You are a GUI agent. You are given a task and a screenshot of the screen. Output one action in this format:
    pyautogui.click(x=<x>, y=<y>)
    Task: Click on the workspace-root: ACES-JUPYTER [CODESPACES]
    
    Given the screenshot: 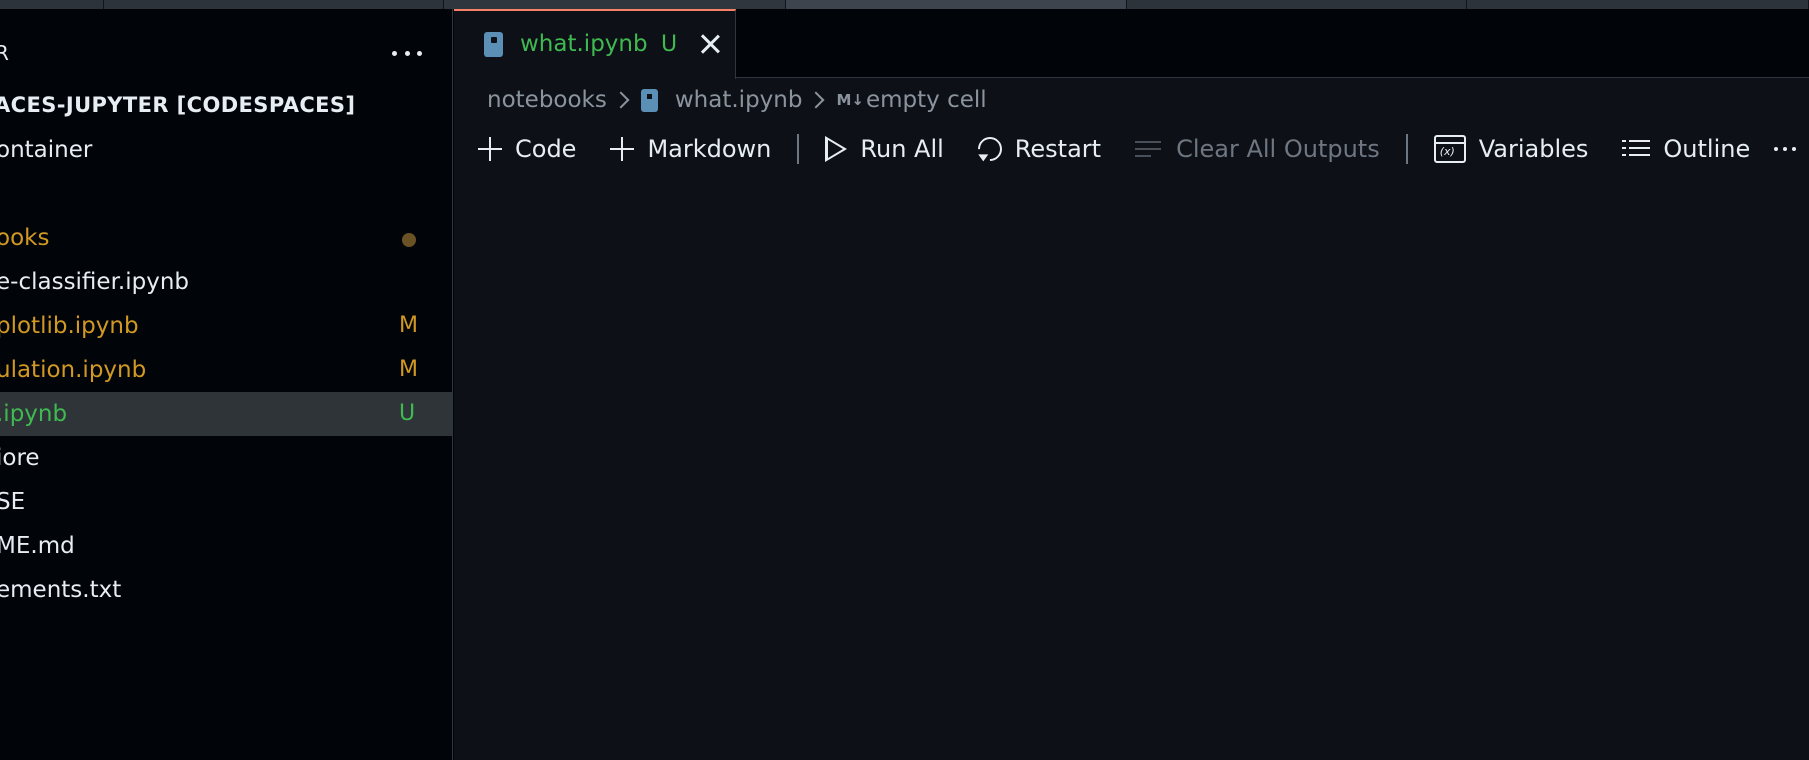 What is the action you would take?
    pyautogui.click(x=226, y=106)
    